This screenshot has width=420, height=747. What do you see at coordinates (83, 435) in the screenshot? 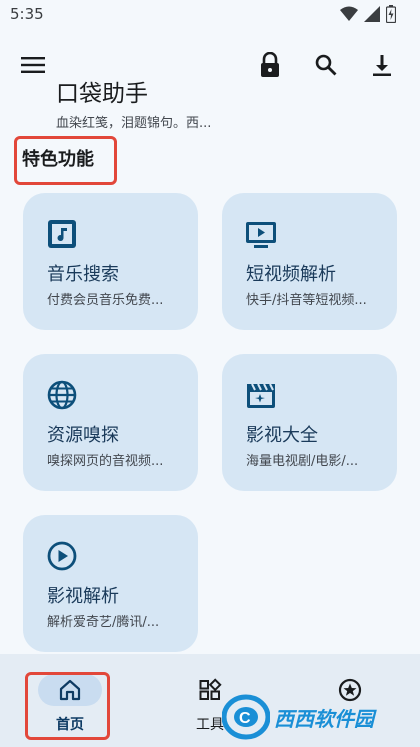
I see `card-title: 资源嗅探` at bounding box center [83, 435].